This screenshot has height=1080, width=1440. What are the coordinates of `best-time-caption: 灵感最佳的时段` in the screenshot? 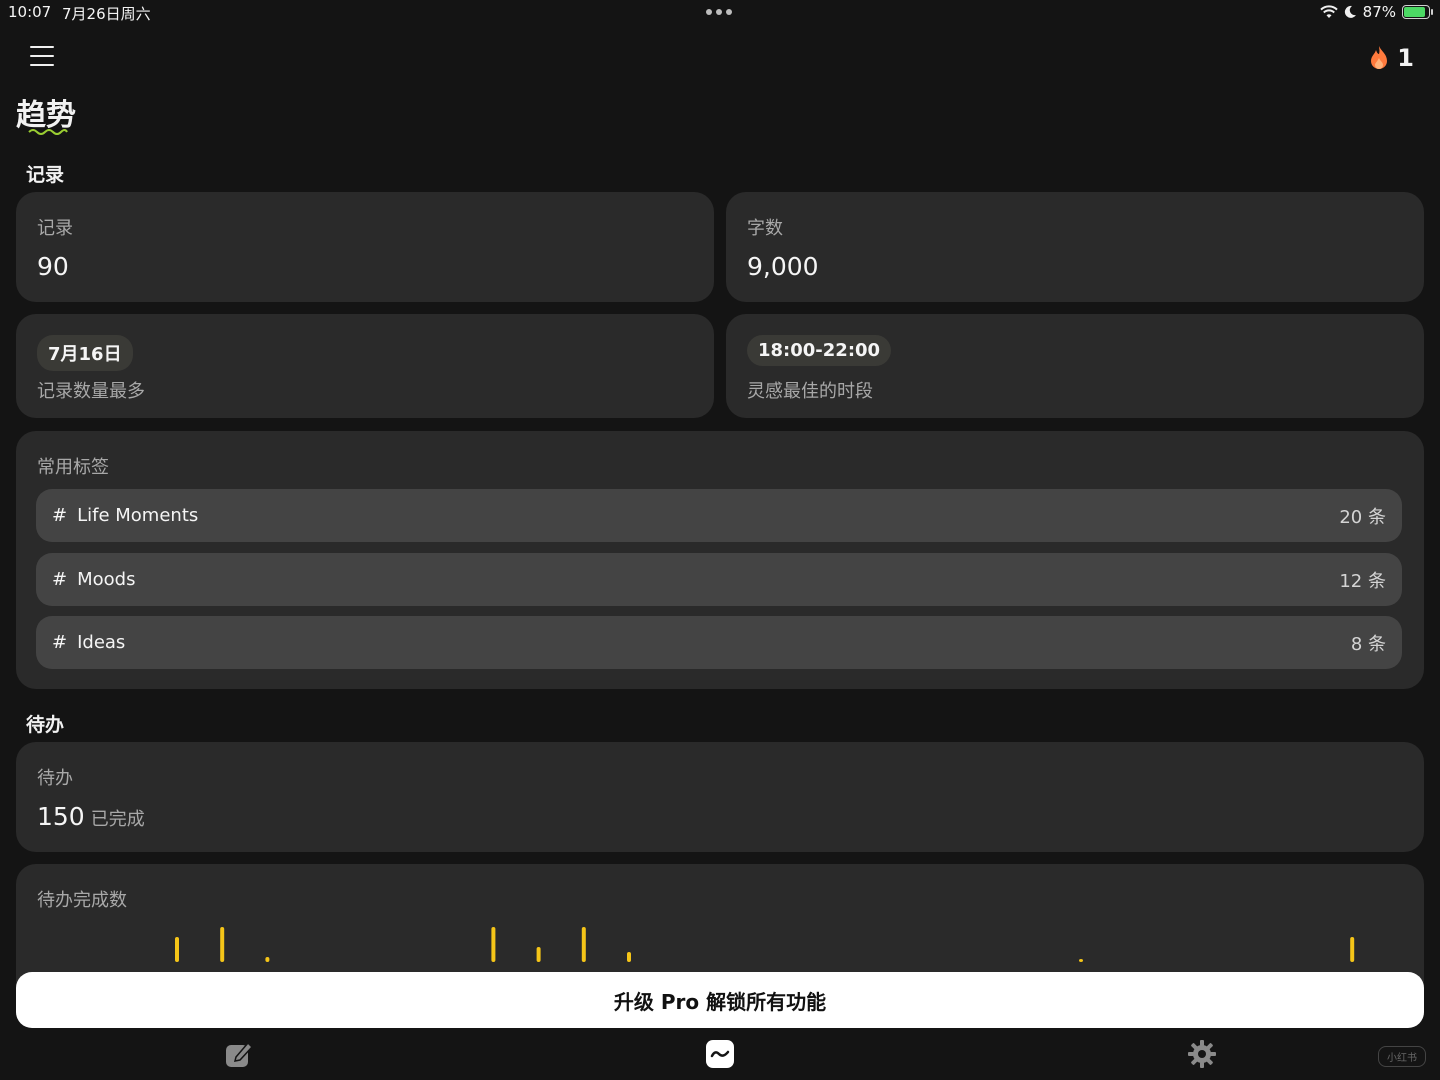 It's located at (810, 391).